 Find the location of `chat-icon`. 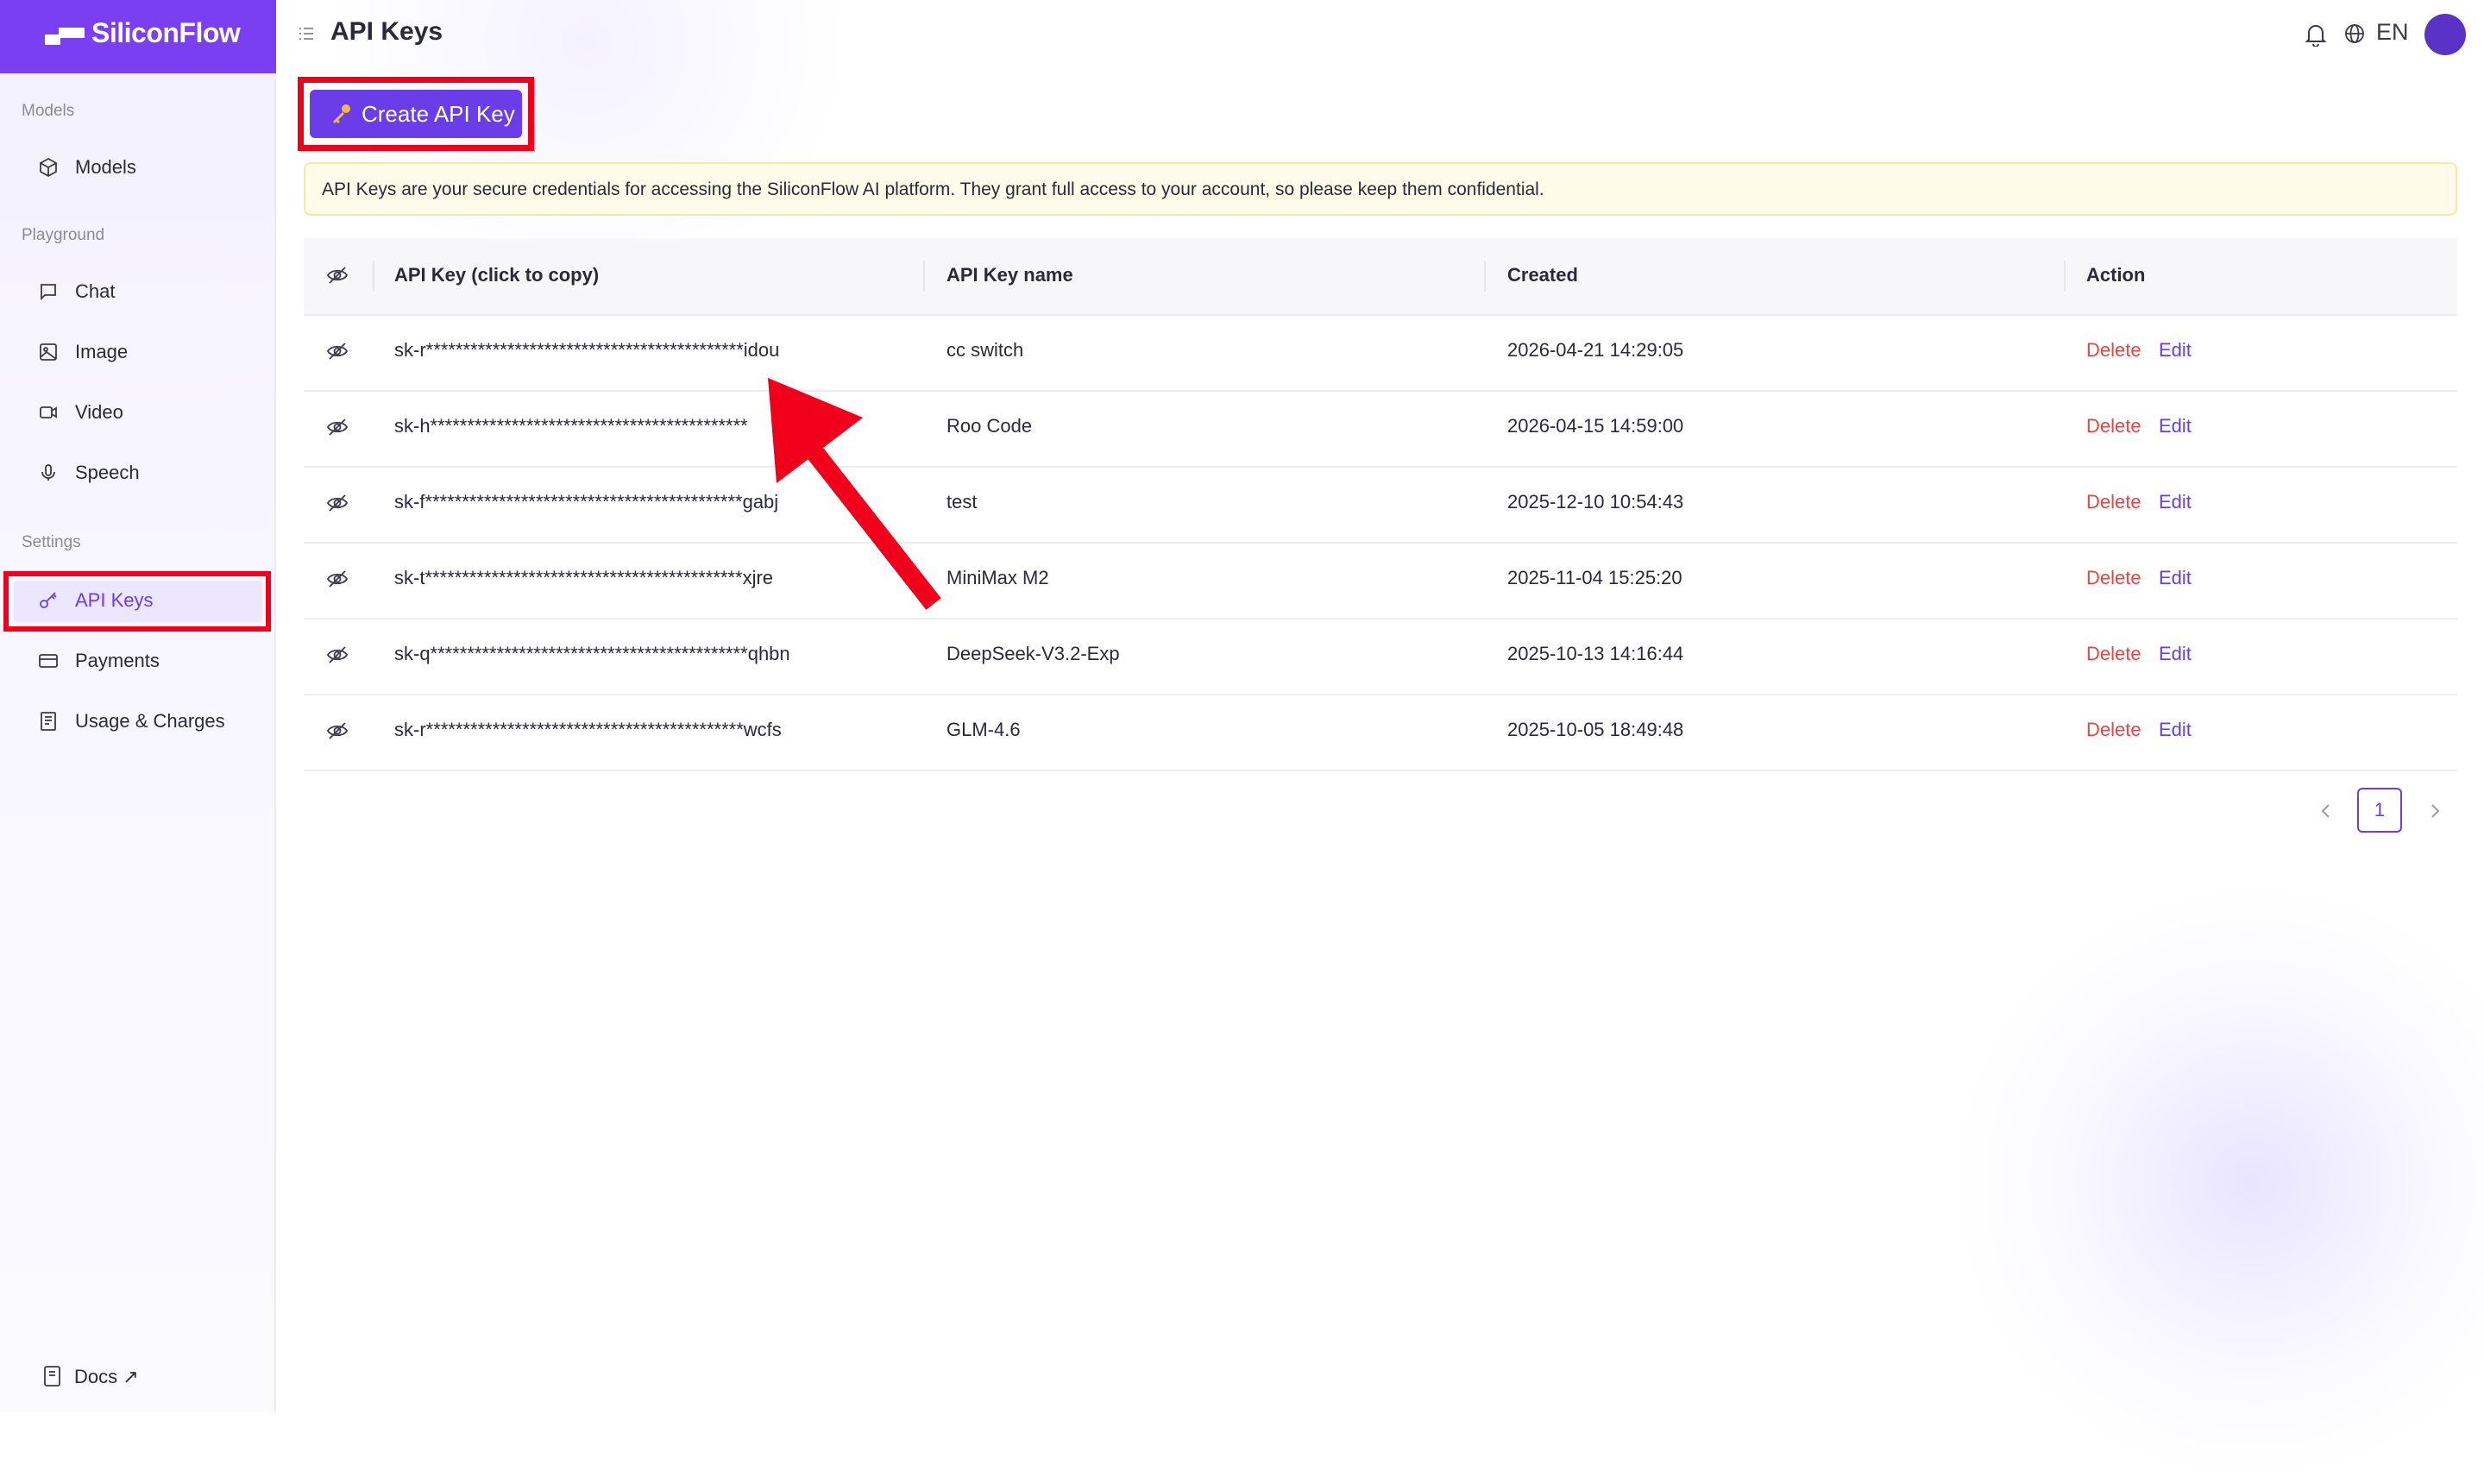

chat-icon is located at coordinates (49, 292).